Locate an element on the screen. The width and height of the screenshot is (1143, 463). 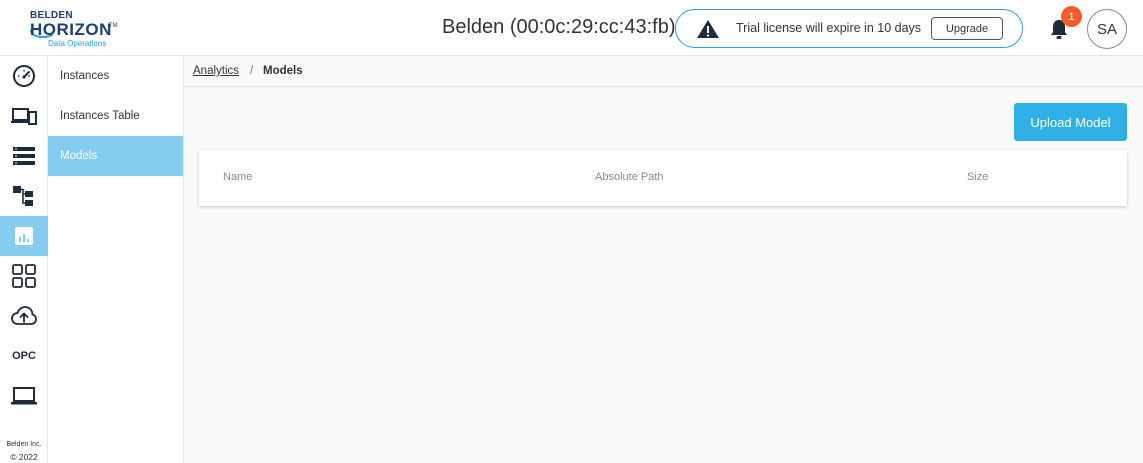
notification-count-badge: 1 is located at coordinates (1071, 16).